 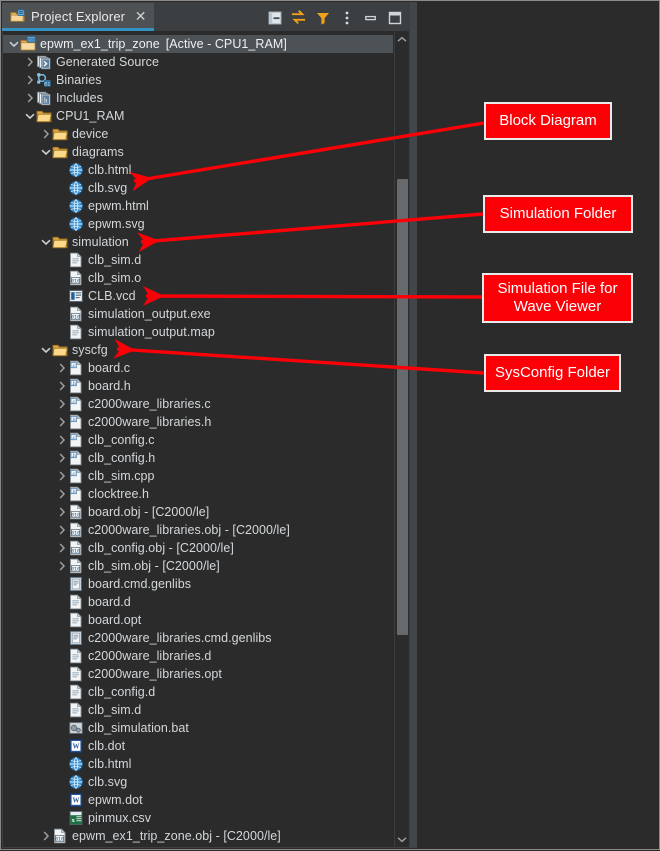 What do you see at coordinates (298, 17) in the screenshot?
I see `link-with-editor-button` at bounding box center [298, 17].